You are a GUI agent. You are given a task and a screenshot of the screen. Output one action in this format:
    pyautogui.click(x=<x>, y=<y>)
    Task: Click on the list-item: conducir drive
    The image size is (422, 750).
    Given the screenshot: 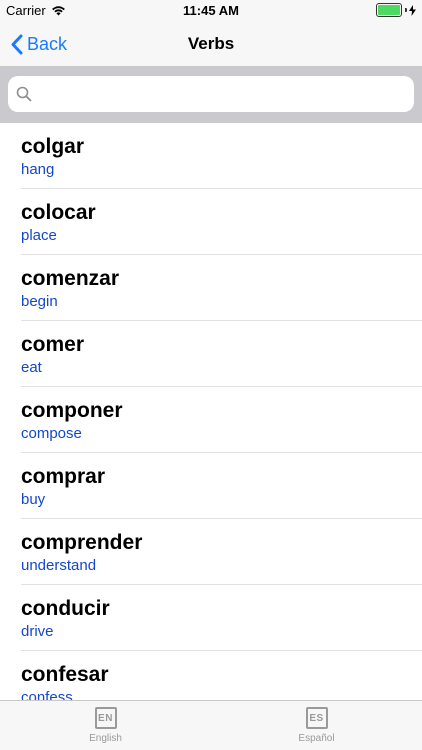 What is the action you would take?
    pyautogui.click(x=211, y=618)
    